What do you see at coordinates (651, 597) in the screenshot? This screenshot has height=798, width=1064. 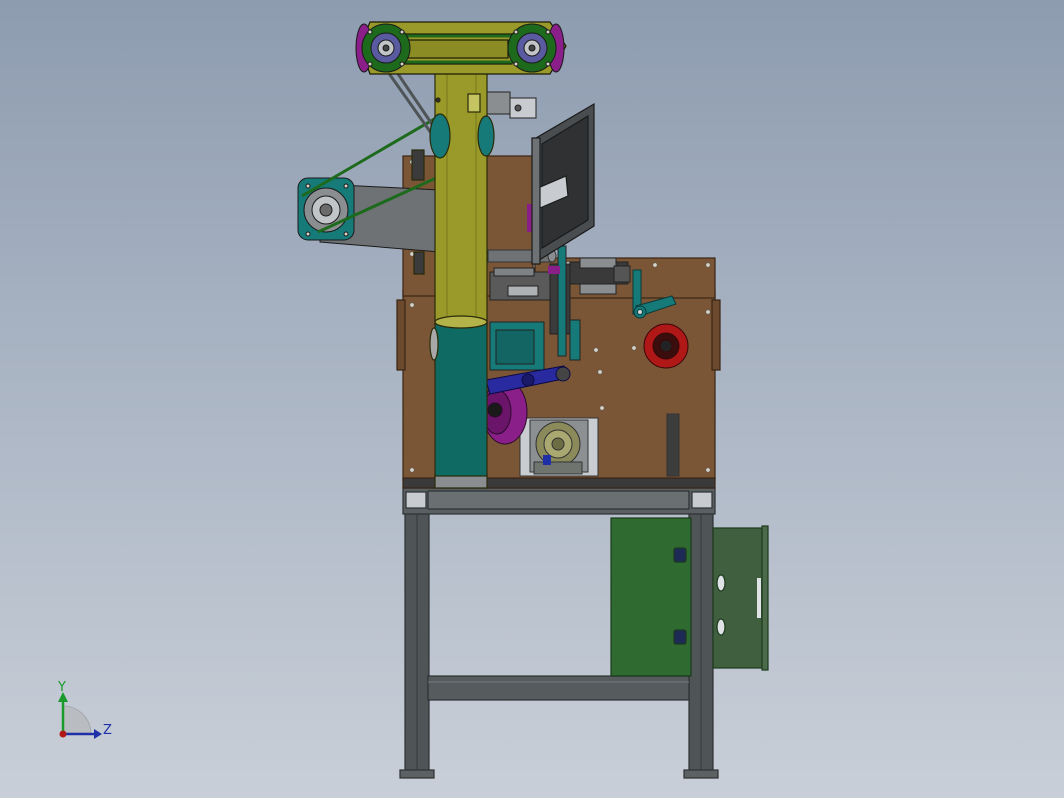 I see `cabinet-door` at bounding box center [651, 597].